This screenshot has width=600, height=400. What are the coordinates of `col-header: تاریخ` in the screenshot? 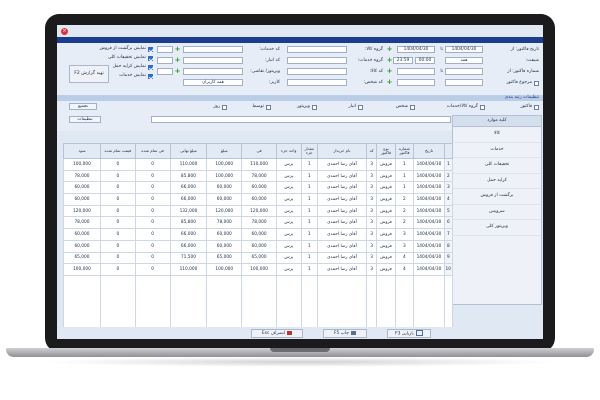 It's located at (429, 151).